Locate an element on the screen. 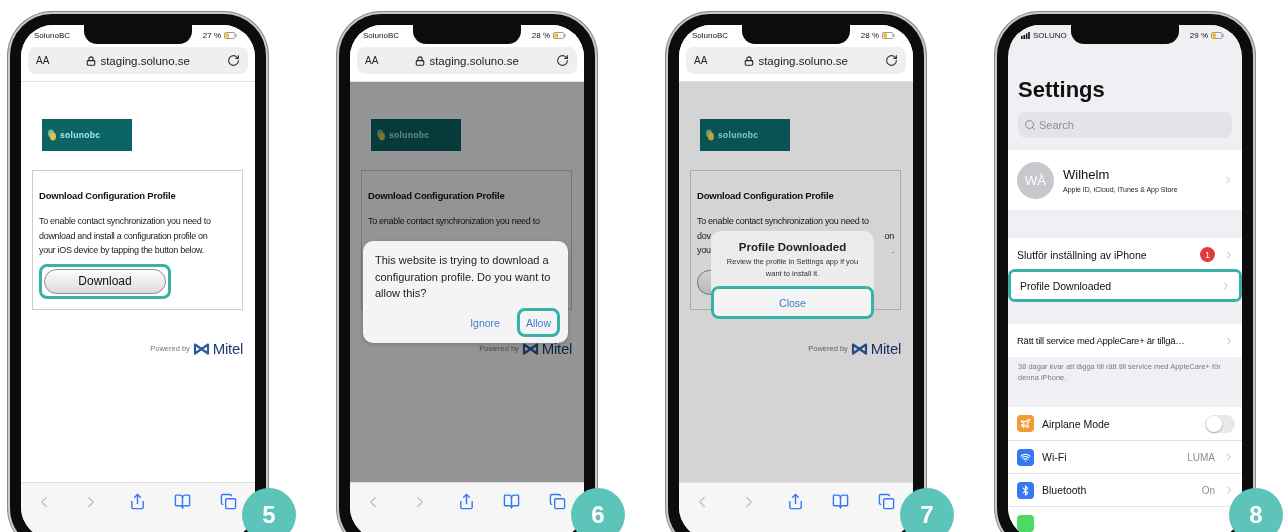  account-name: Wilhelm is located at coordinates (1087, 174).